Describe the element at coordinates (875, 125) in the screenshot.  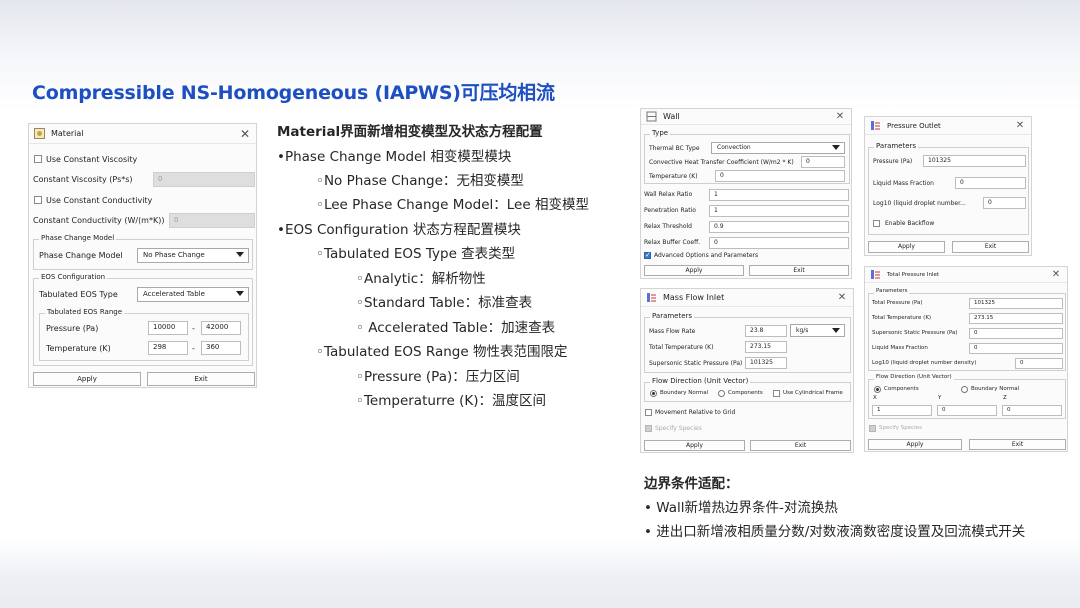
I see `pressure-outlet-app-icon` at that location.